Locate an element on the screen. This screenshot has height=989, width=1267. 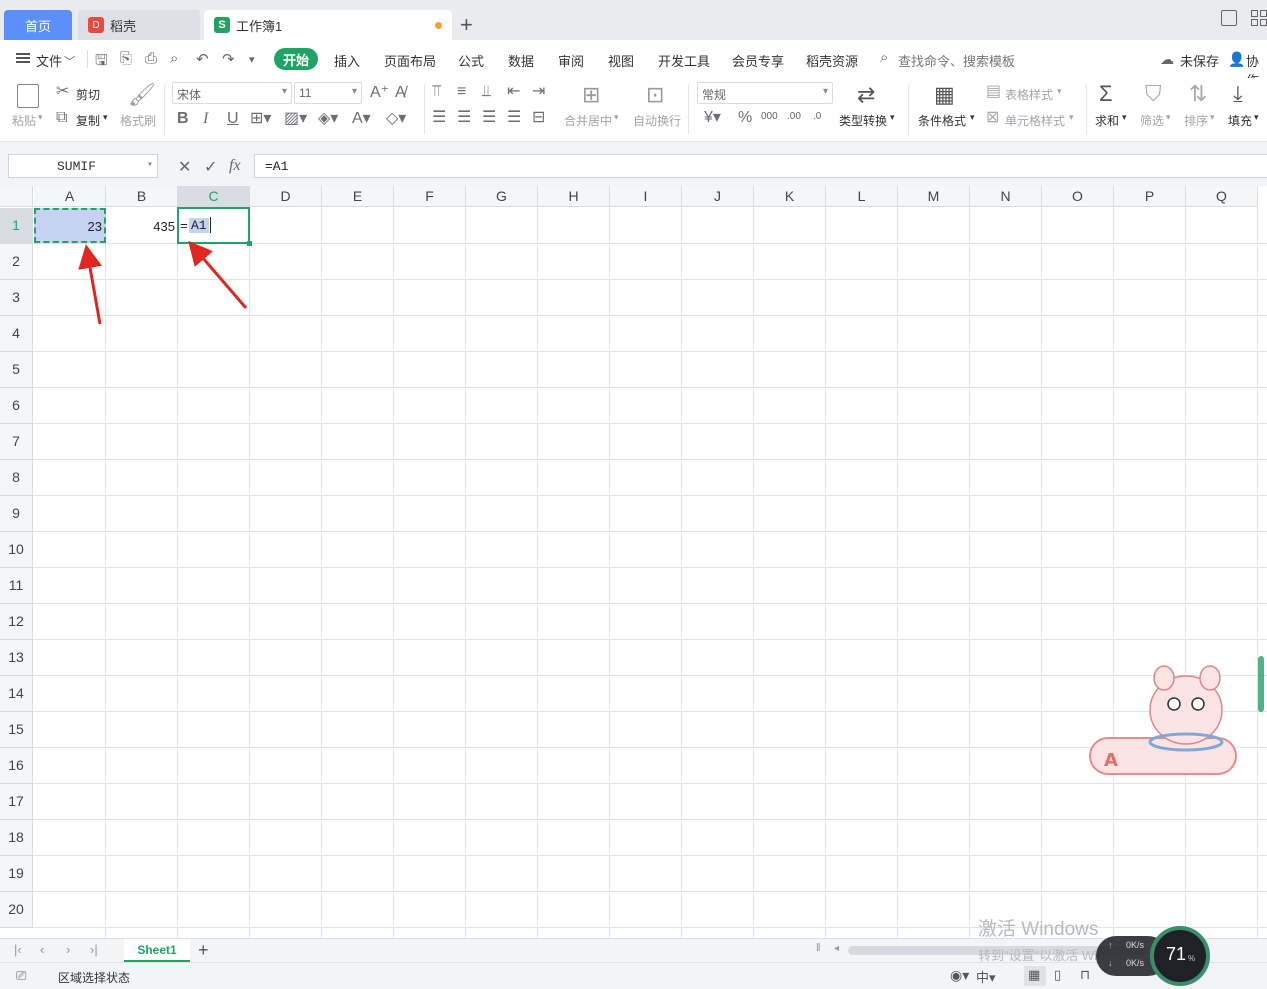
sort-button: 排序 is located at coordinates (1196, 120).